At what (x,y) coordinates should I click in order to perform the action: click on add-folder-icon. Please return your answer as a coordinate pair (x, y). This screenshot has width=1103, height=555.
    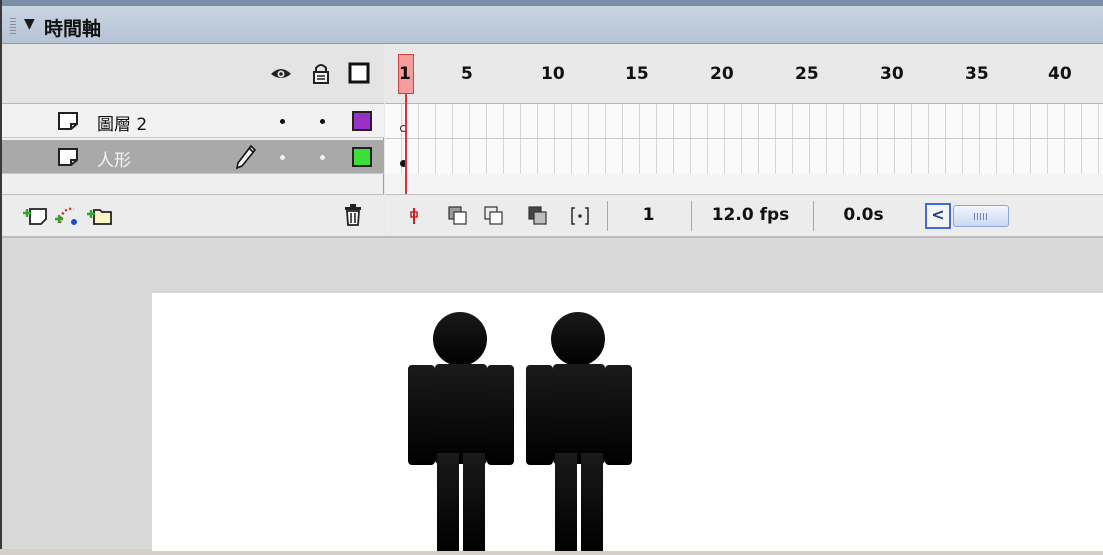
    Looking at the image, I should click on (99, 215).